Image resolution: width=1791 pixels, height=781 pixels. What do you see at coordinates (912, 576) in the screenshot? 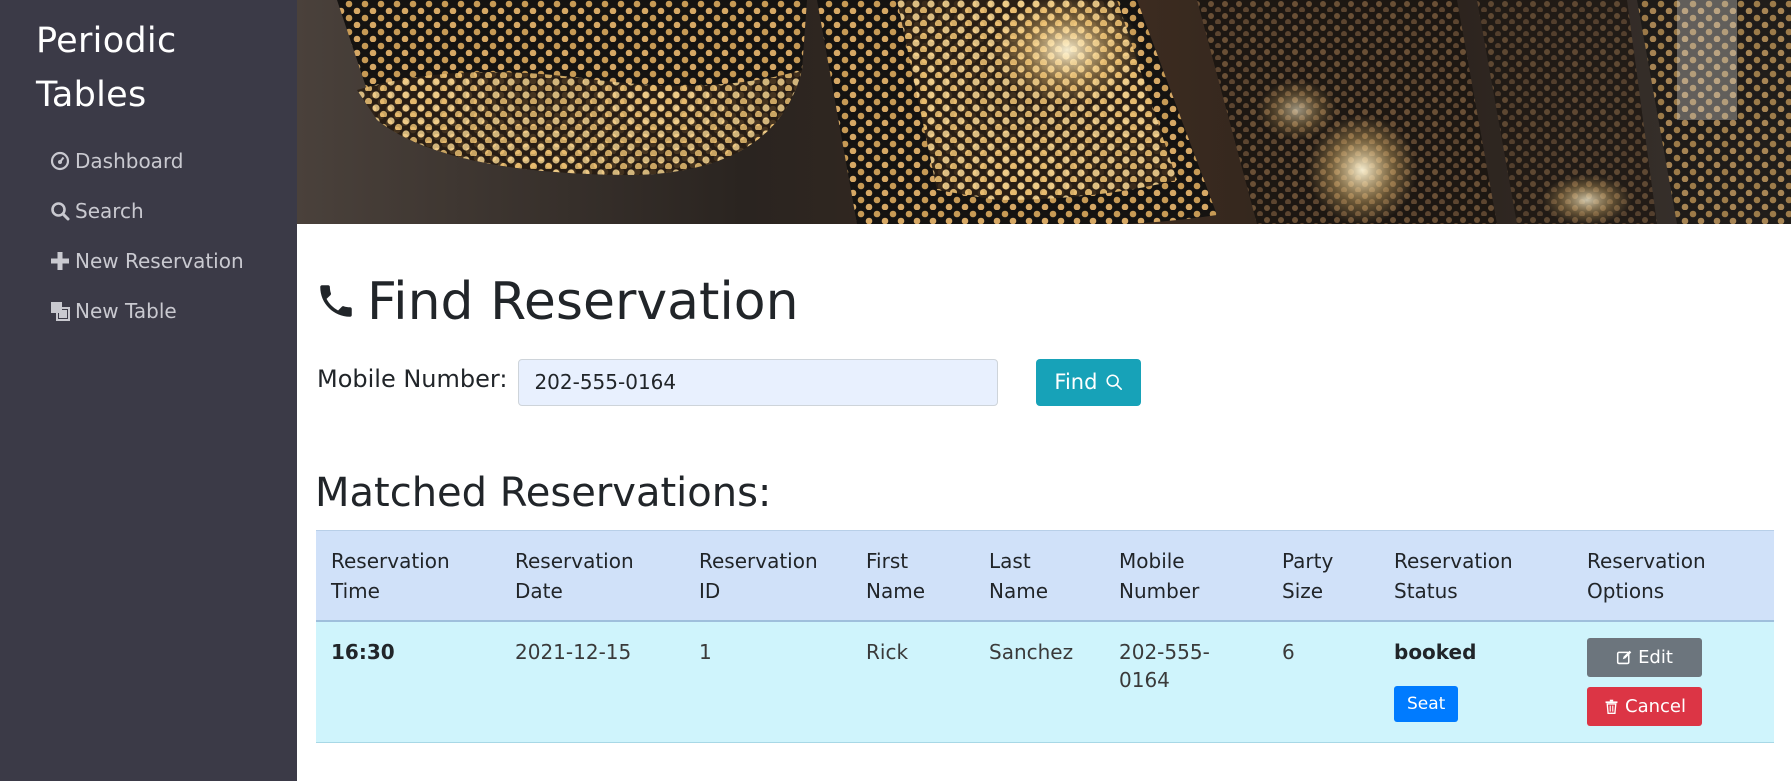
I see `column-header: First Name` at bounding box center [912, 576].